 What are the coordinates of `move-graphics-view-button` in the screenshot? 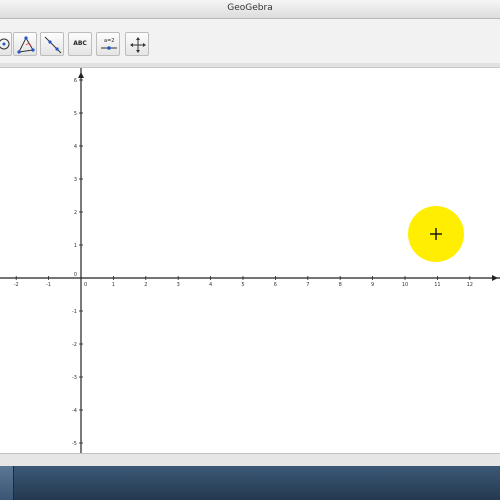 It's located at (137, 44).